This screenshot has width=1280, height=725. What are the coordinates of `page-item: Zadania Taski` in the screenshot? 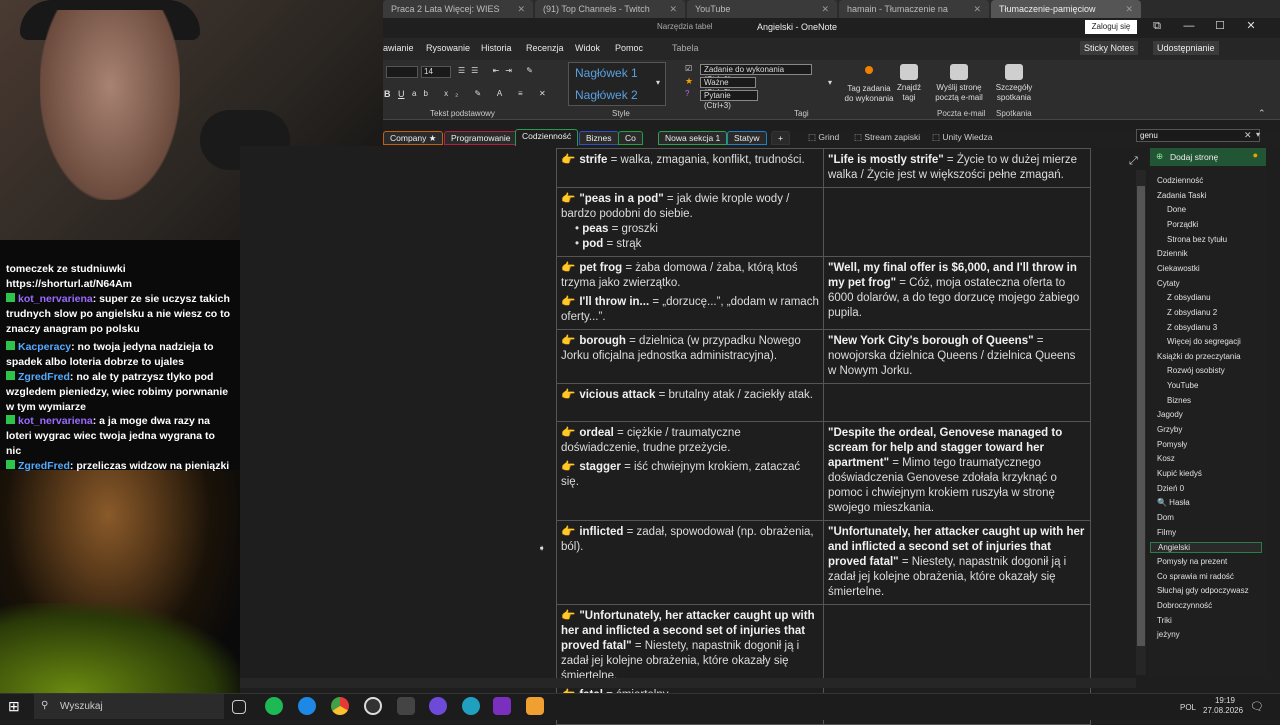 It's located at (1181, 195).